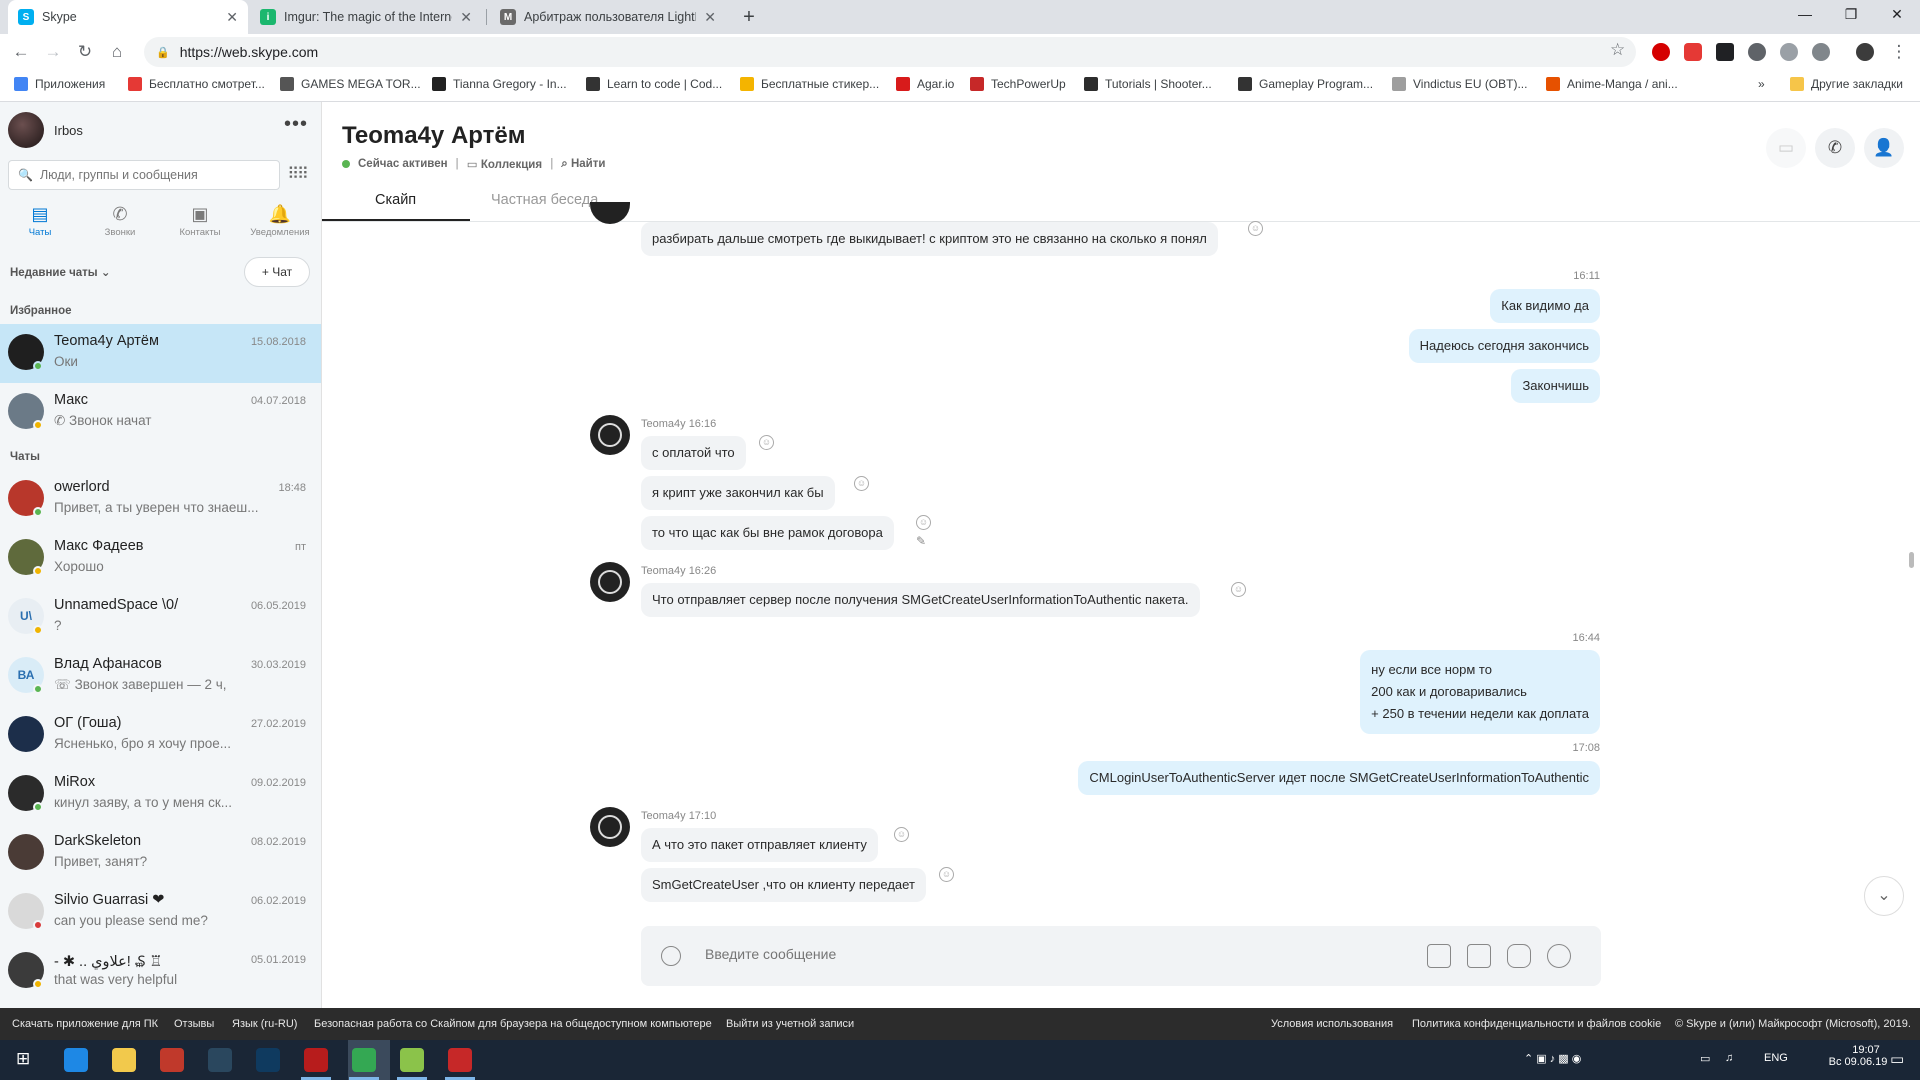 Image resolution: width=1920 pixels, height=1080 pixels. What do you see at coordinates (1479, 956) in the screenshot?
I see `contact-card-icon` at bounding box center [1479, 956].